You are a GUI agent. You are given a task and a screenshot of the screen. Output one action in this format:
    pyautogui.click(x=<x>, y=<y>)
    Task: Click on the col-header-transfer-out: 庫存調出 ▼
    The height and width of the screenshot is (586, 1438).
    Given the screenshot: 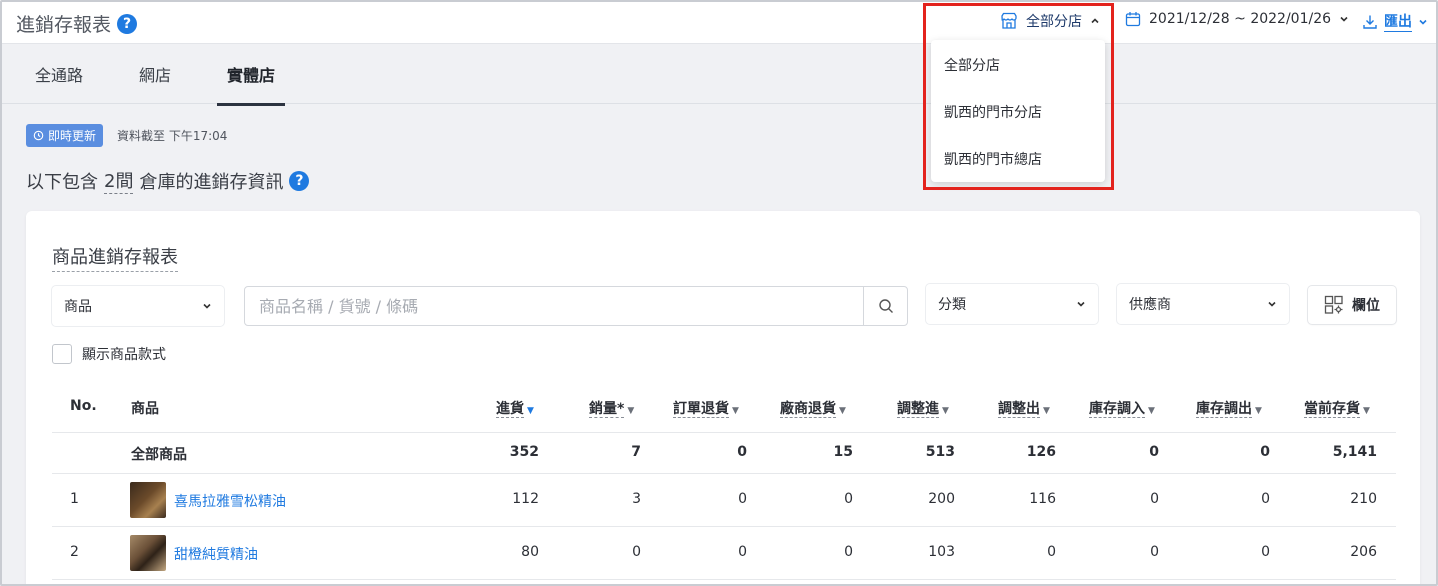 What is the action you would take?
    pyautogui.click(x=1229, y=408)
    